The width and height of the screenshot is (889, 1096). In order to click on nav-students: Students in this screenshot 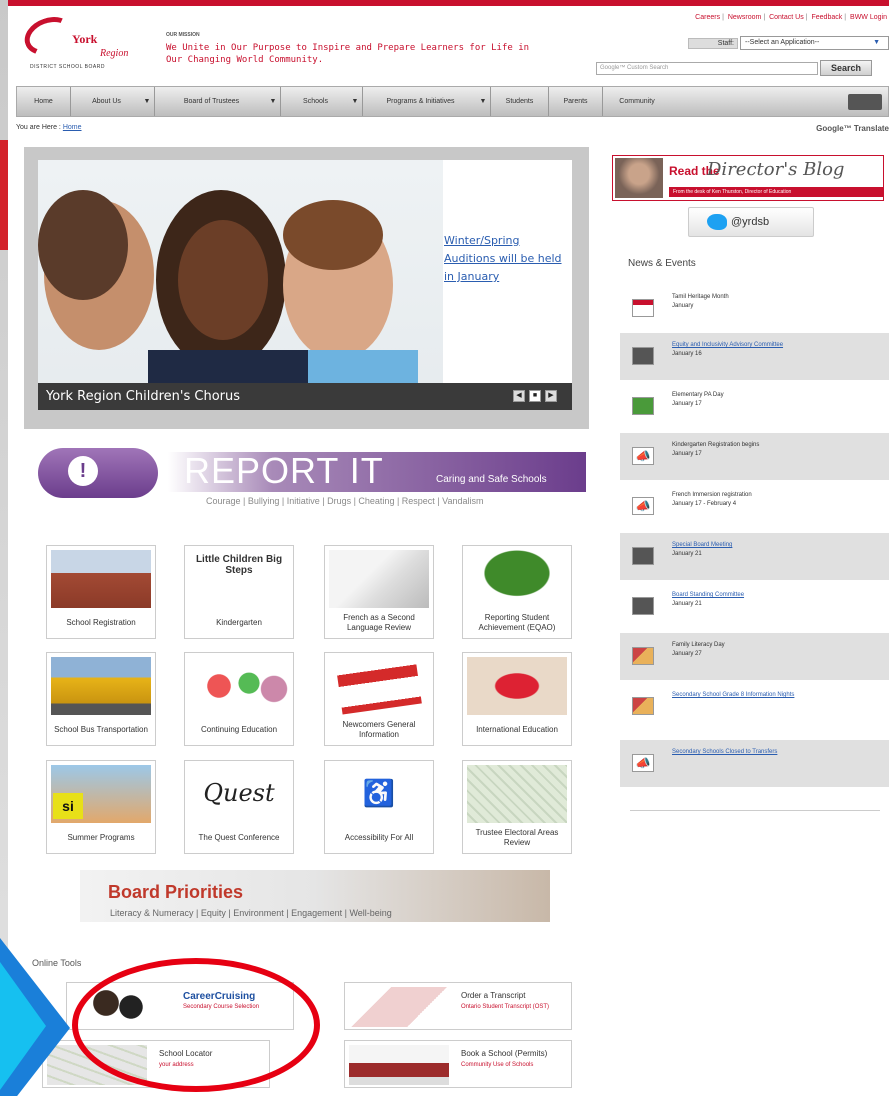, I will do `click(520, 101)`.